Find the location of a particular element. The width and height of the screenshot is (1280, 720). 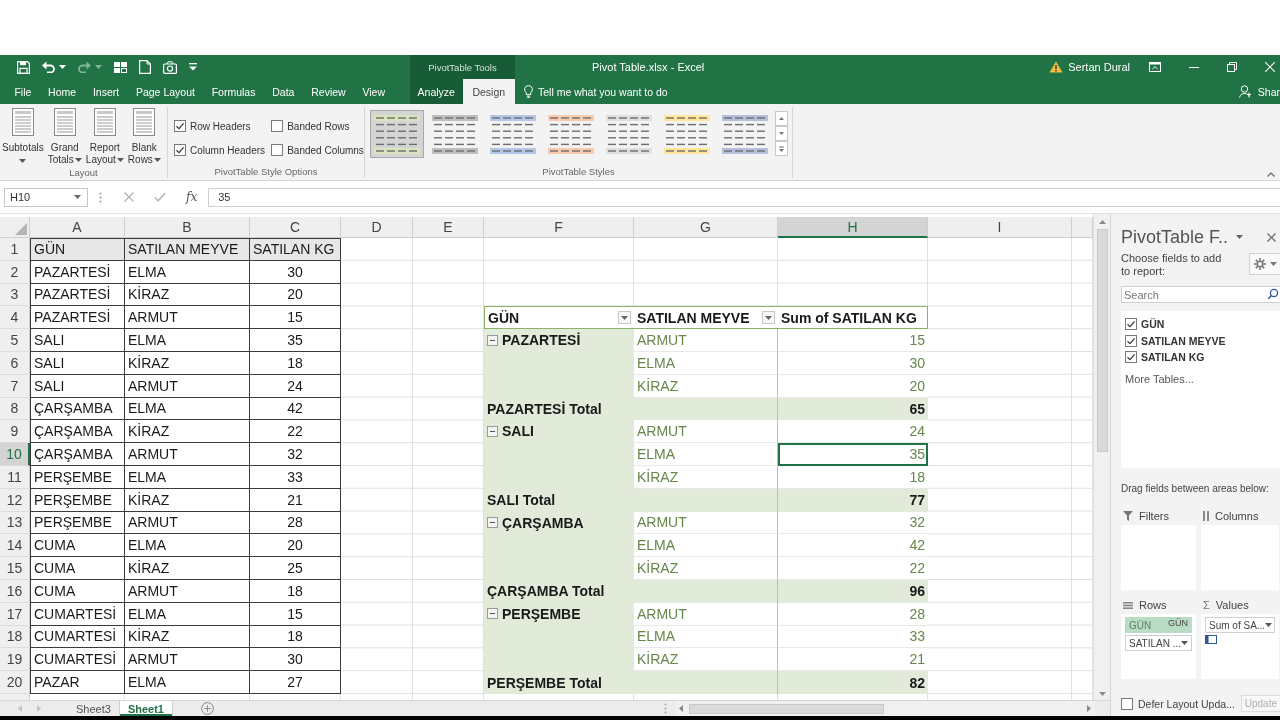

row-header: 8 is located at coordinates (15, 409).